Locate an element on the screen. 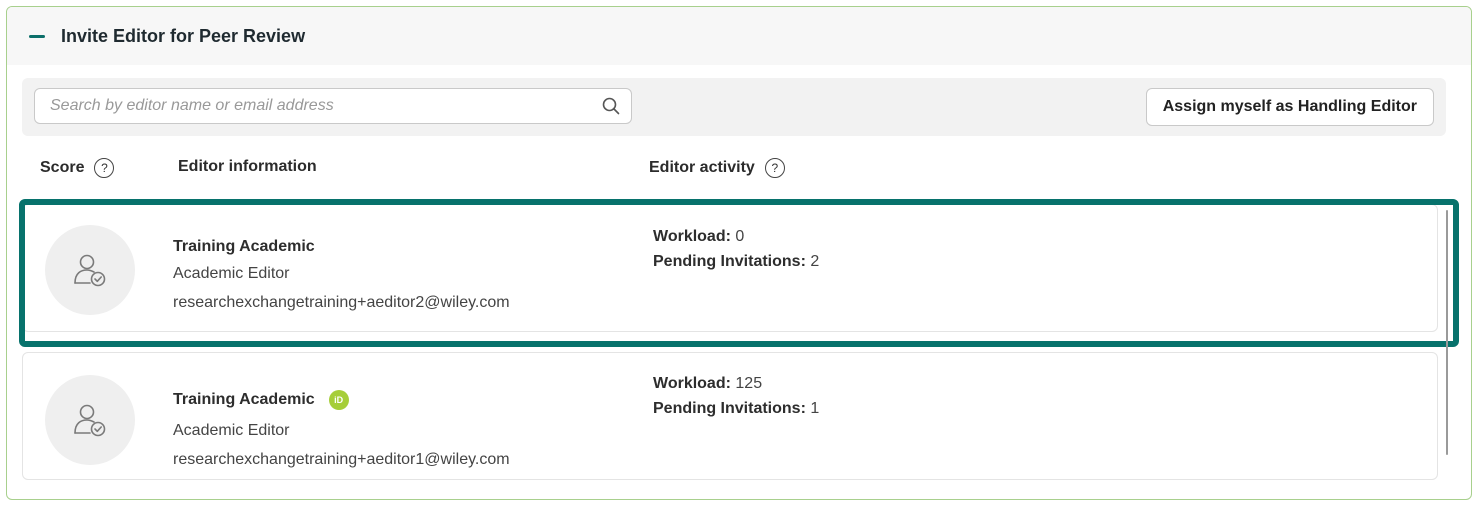 The width and height of the screenshot is (1478, 506). scrollbar is located at coordinates (1447, 332).